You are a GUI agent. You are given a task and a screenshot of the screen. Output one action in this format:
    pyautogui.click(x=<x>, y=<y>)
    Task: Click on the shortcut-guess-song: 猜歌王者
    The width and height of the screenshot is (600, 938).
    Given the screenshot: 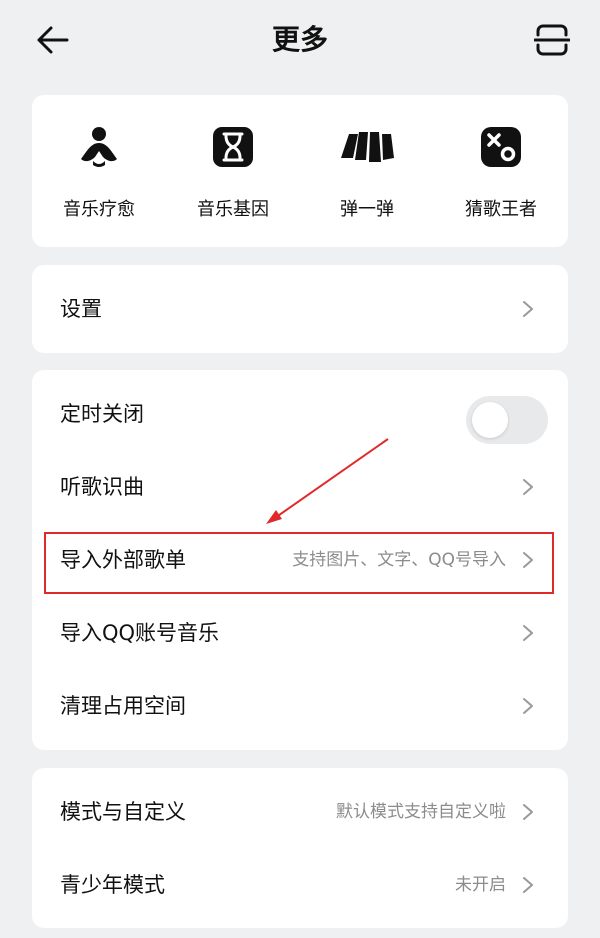 What is the action you would take?
    pyautogui.click(x=501, y=171)
    